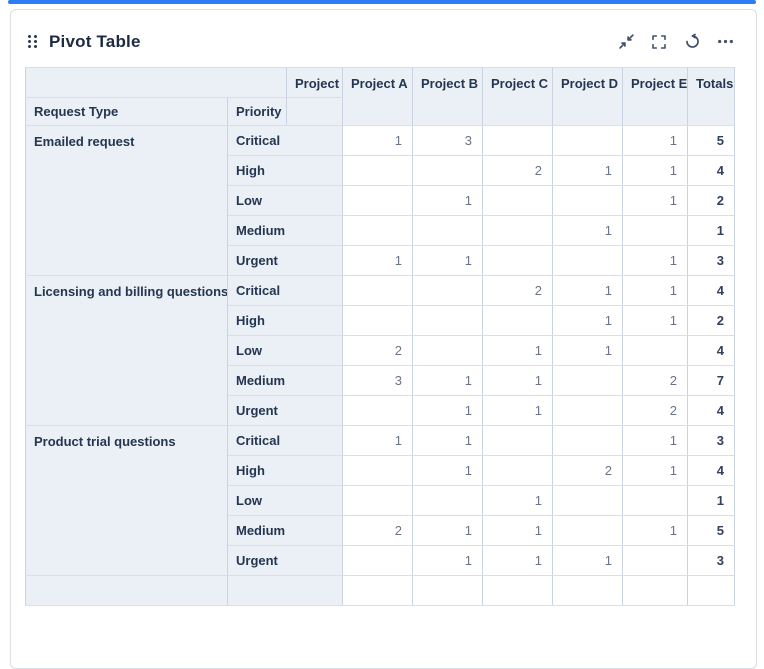  Describe the element at coordinates (314, 111) in the screenshot. I see `priority-spacer-cell` at that location.